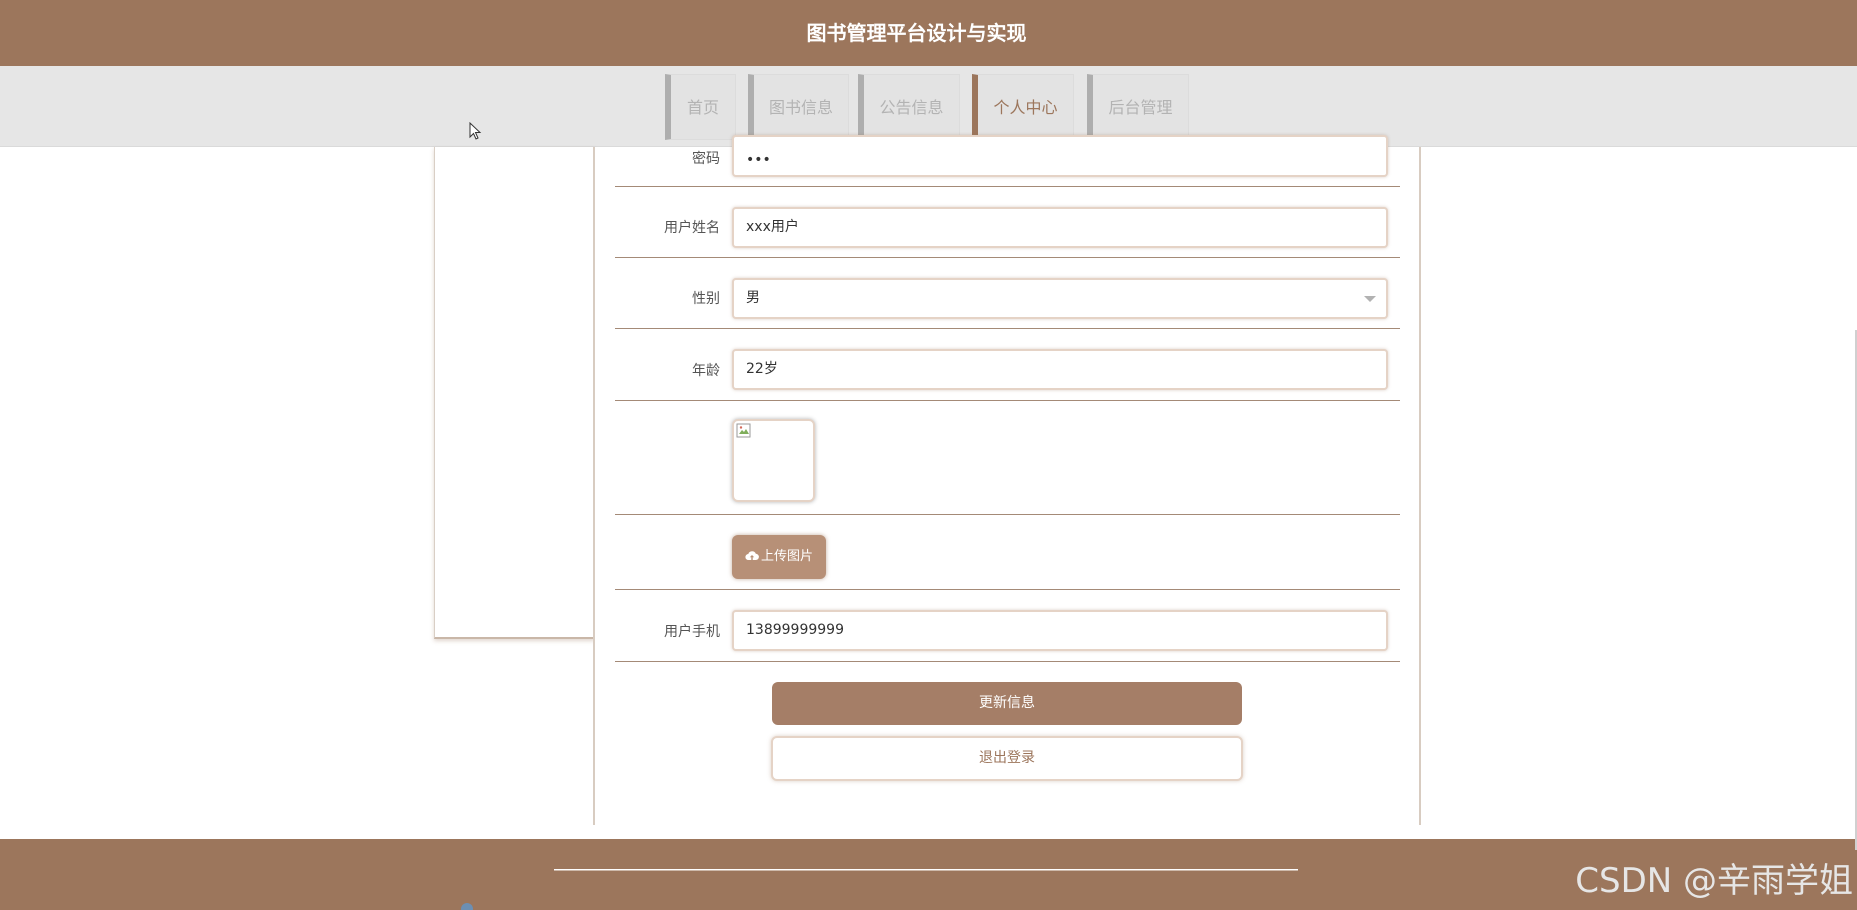  I want to click on password-input: •••, so click(1060, 156).